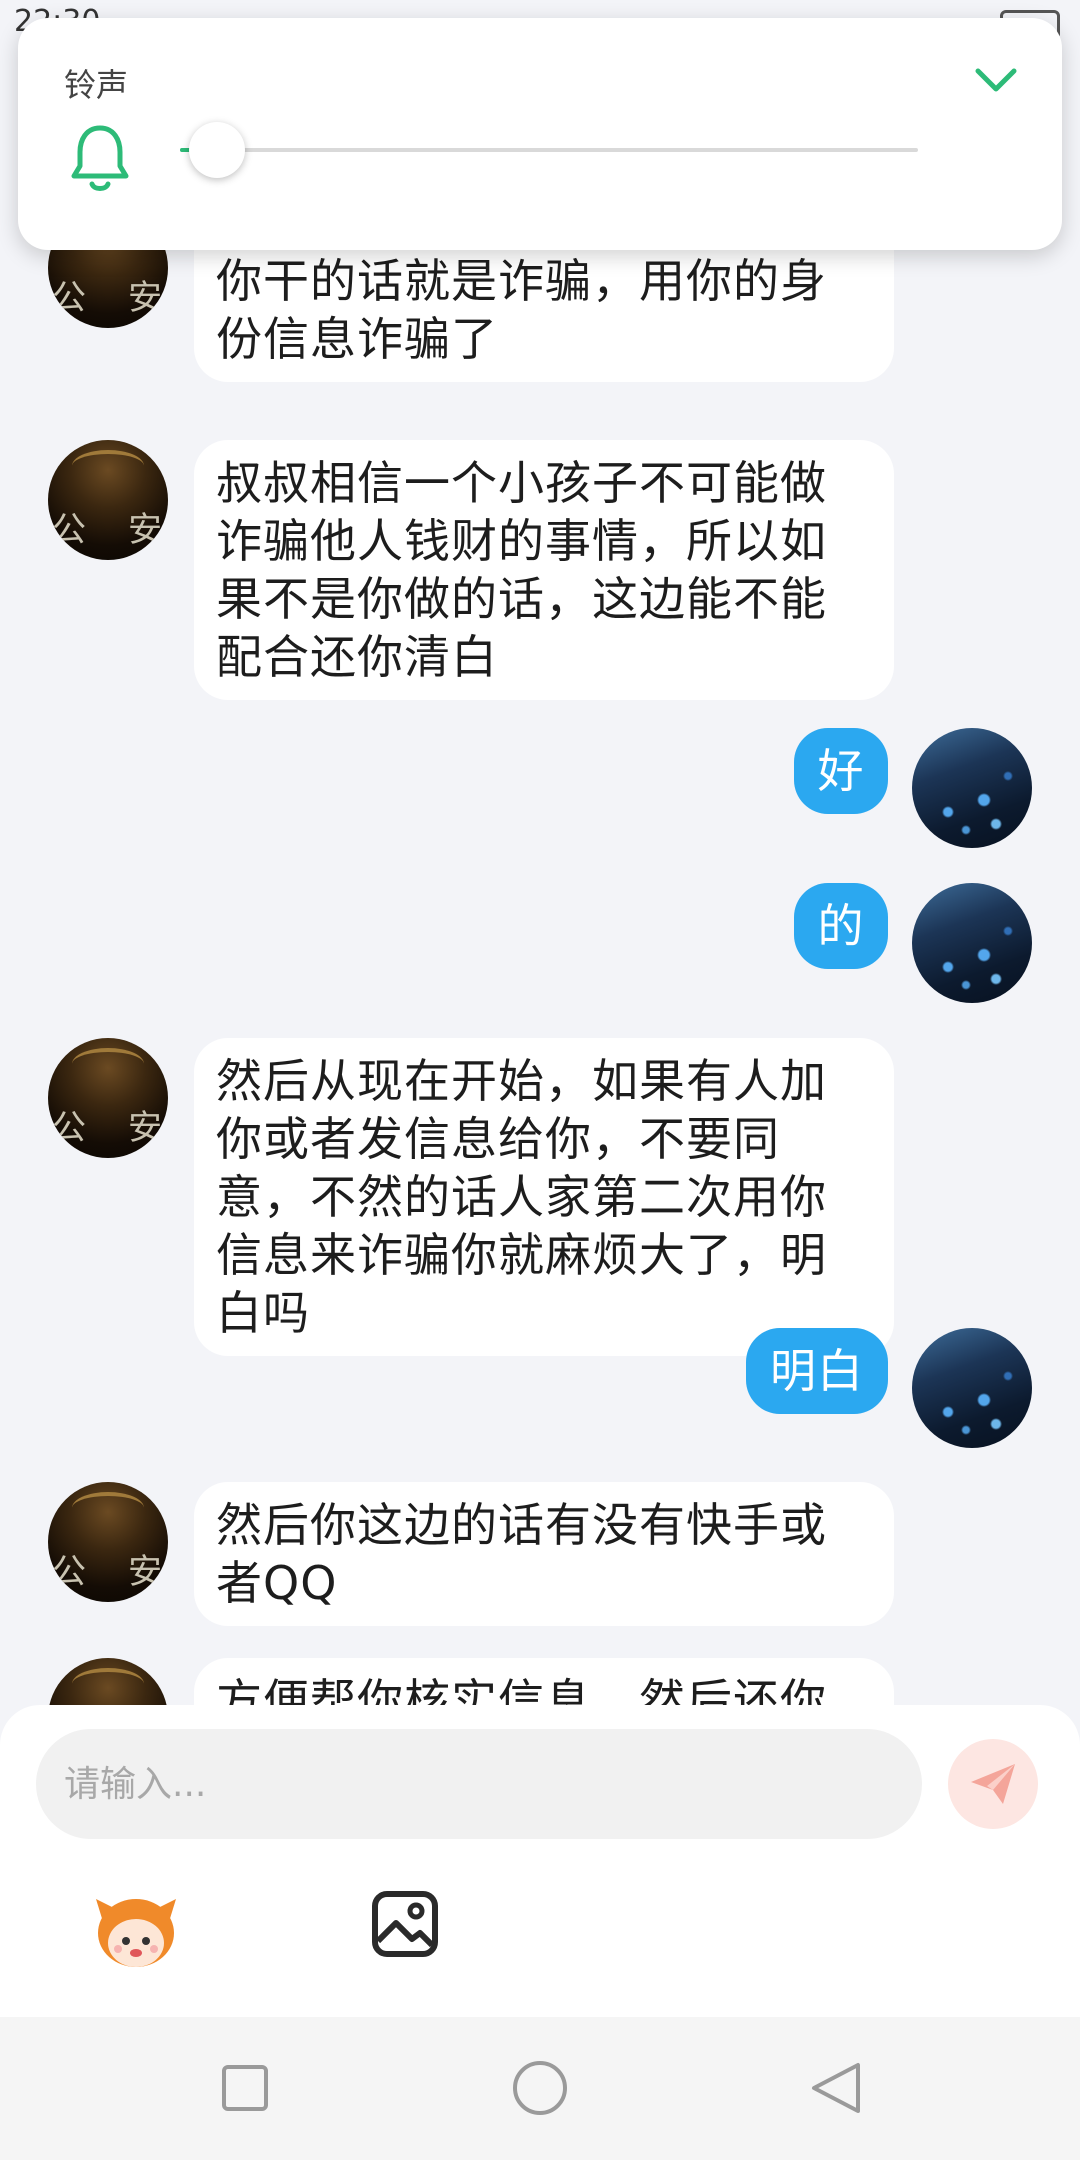 This screenshot has width=1080, height=2160. I want to click on composer, so click(540, 1861).